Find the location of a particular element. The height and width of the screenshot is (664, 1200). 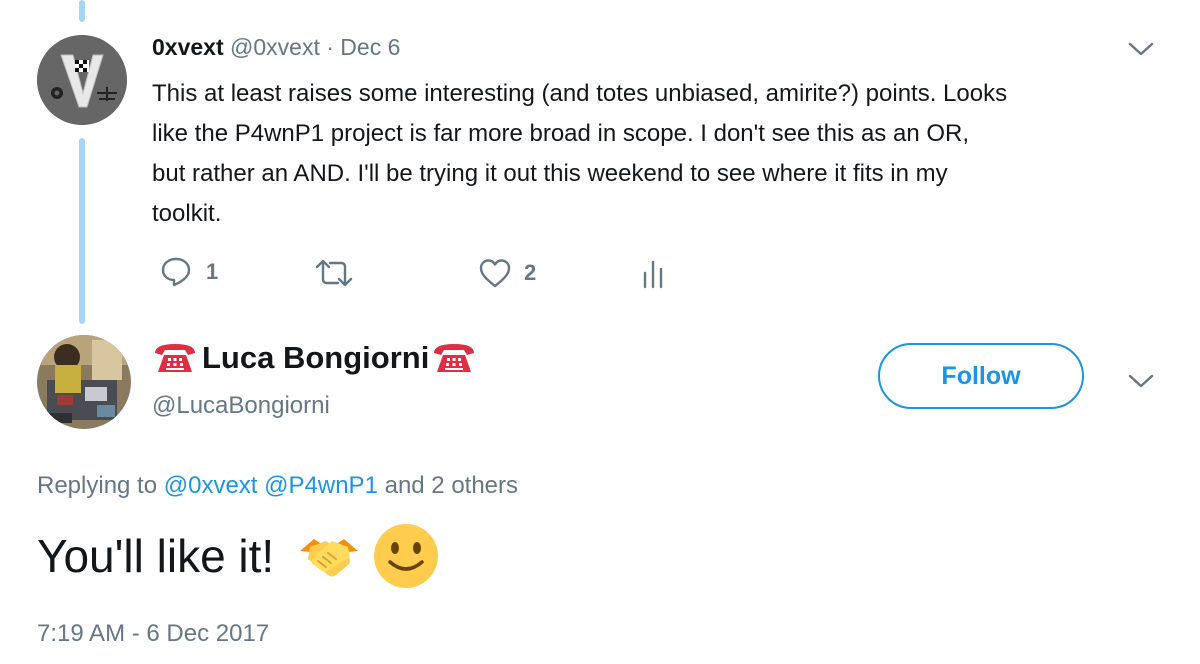

parent-chevron-down-icon is located at coordinates (1141, 49).